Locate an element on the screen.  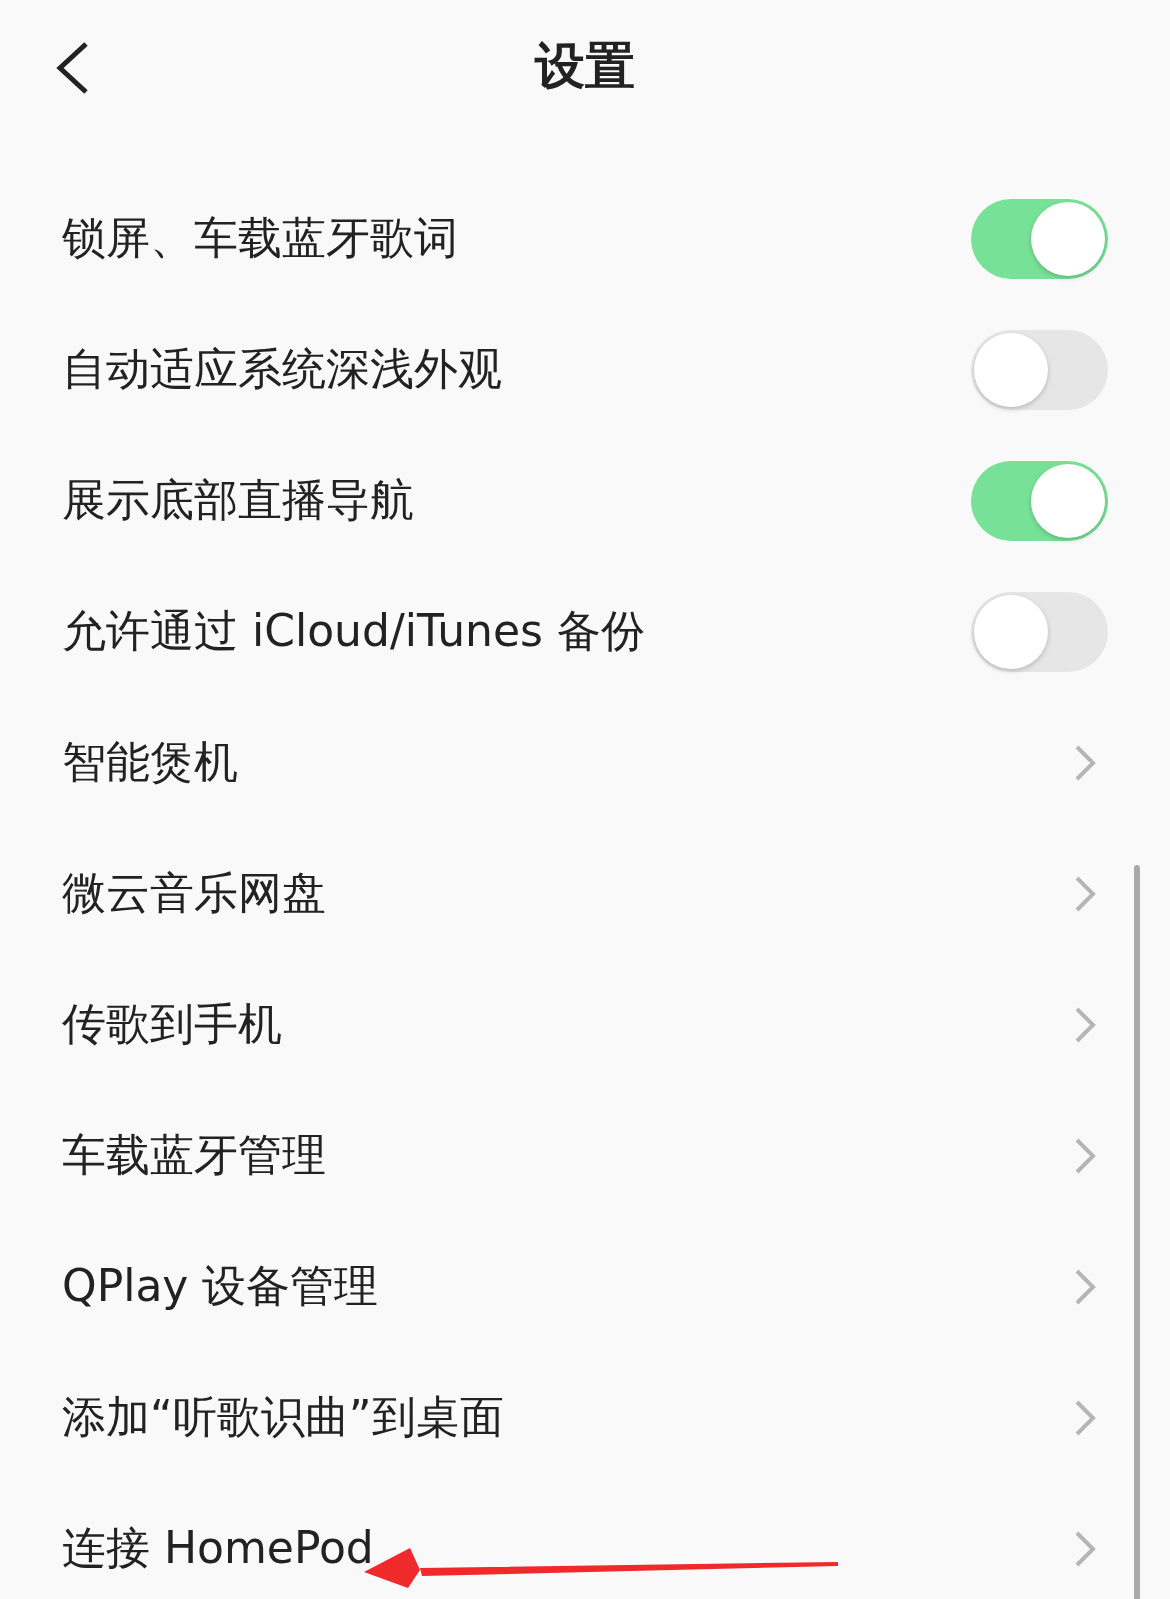
setting-label: QPlay 设备管理 is located at coordinates (220, 1286).